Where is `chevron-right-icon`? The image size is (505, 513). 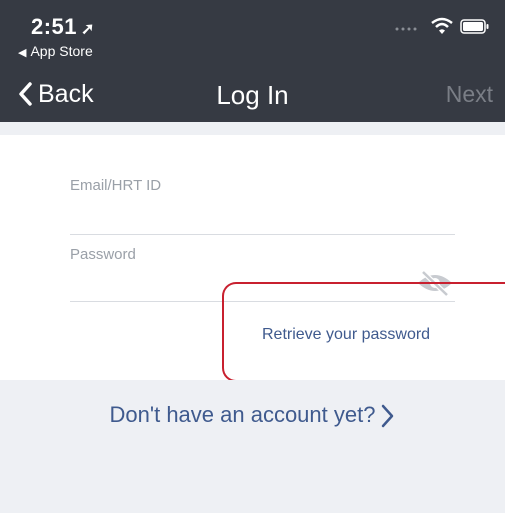 chevron-right-icon is located at coordinates (388, 416).